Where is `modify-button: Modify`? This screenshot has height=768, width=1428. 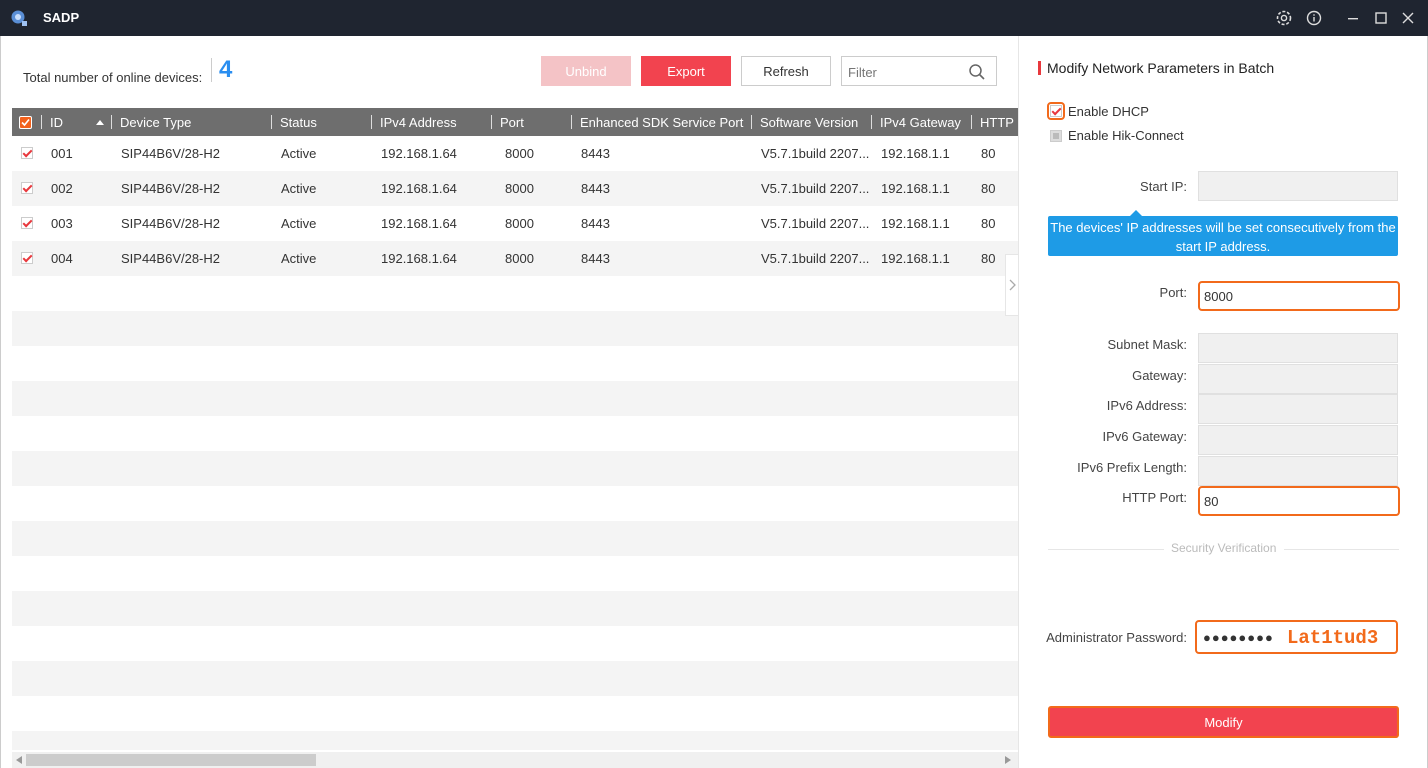 modify-button: Modify is located at coordinates (1223, 722).